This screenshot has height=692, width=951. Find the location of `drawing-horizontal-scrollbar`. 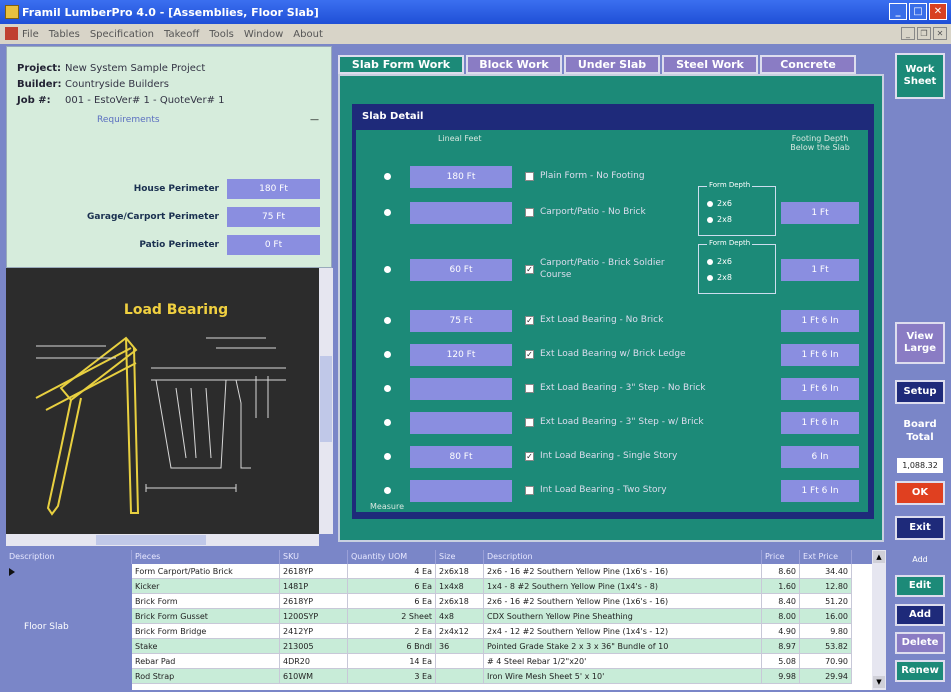

drawing-horizontal-scrollbar is located at coordinates (162, 540).